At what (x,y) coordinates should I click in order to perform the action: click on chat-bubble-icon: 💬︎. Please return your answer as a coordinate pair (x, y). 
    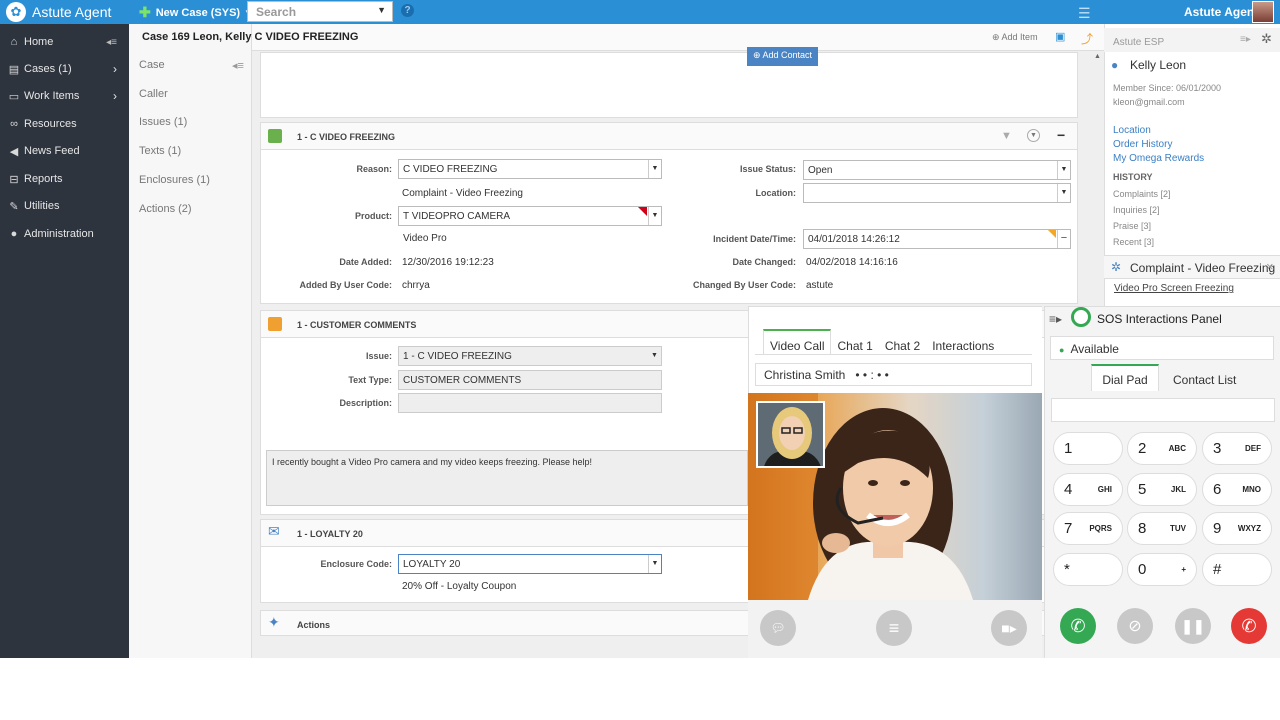
    Looking at the image, I should click on (778, 628).